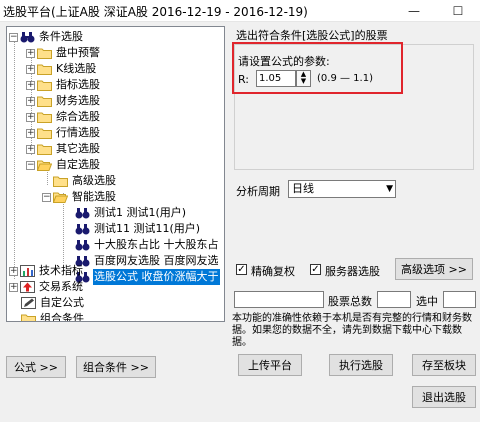 Image resolution: width=480 pixels, height=422 pixels. What do you see at coordinates (94, 196) in the screenshot?
I see `tree-node-label: 智能选股` at bounding box center [94, 196].